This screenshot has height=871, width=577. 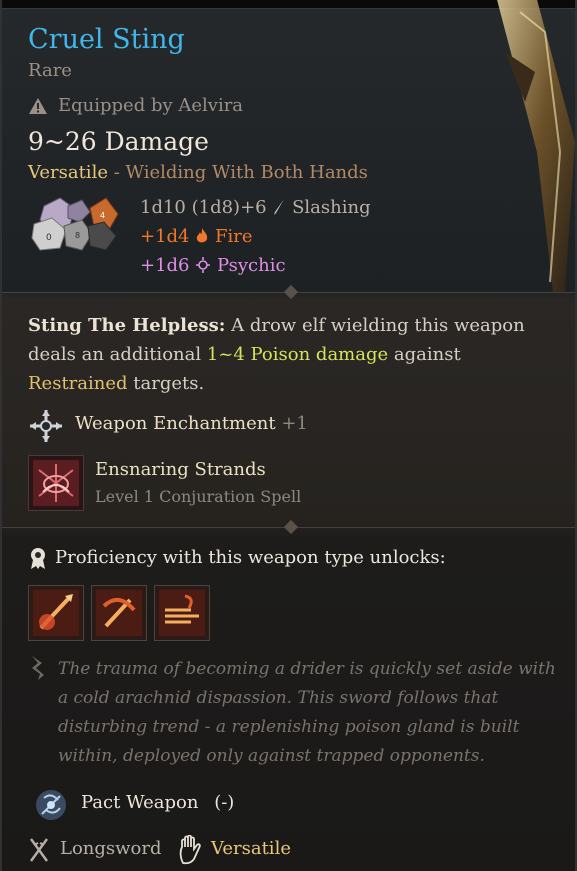 I want to click on equipped-by: Equipped by Aelvira, so click(x=151, y=105).